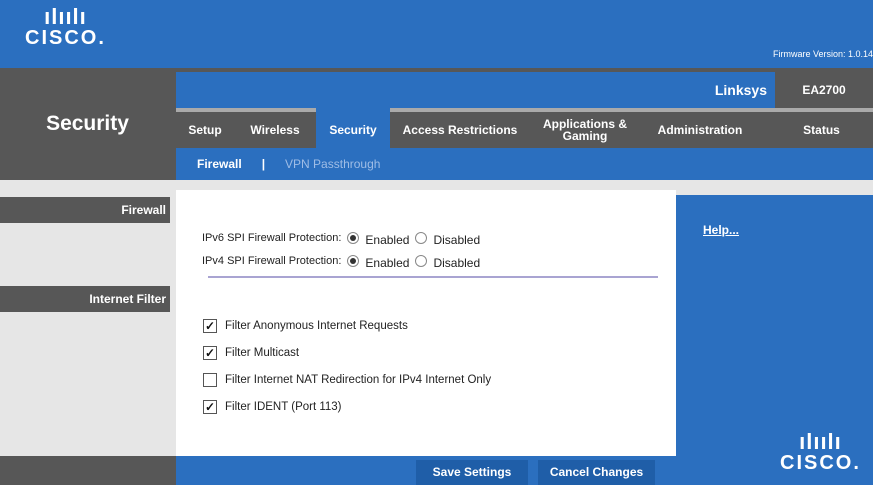 Image resolution: width=873 pixels, height=485 pixels. What do you see at coordinates (283, 407) in the screenshot?
I see `filter-label: Filter IDENT (Port 113)` at bounding box center [283, 407].